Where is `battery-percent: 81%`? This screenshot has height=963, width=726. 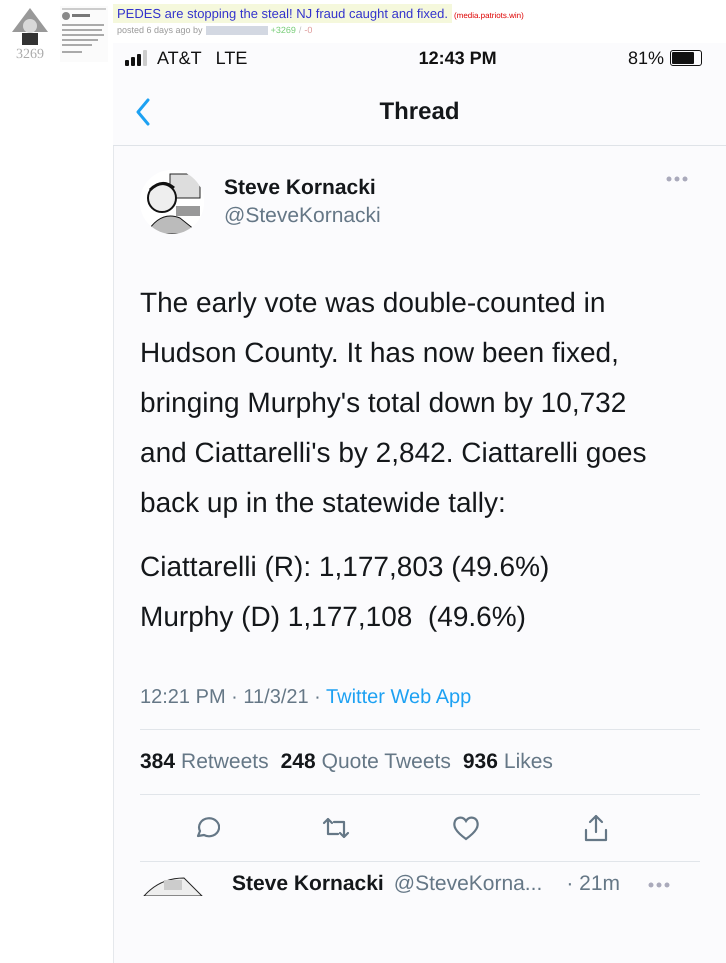 battery-percent: 81% is located at coordinates (646, 58).